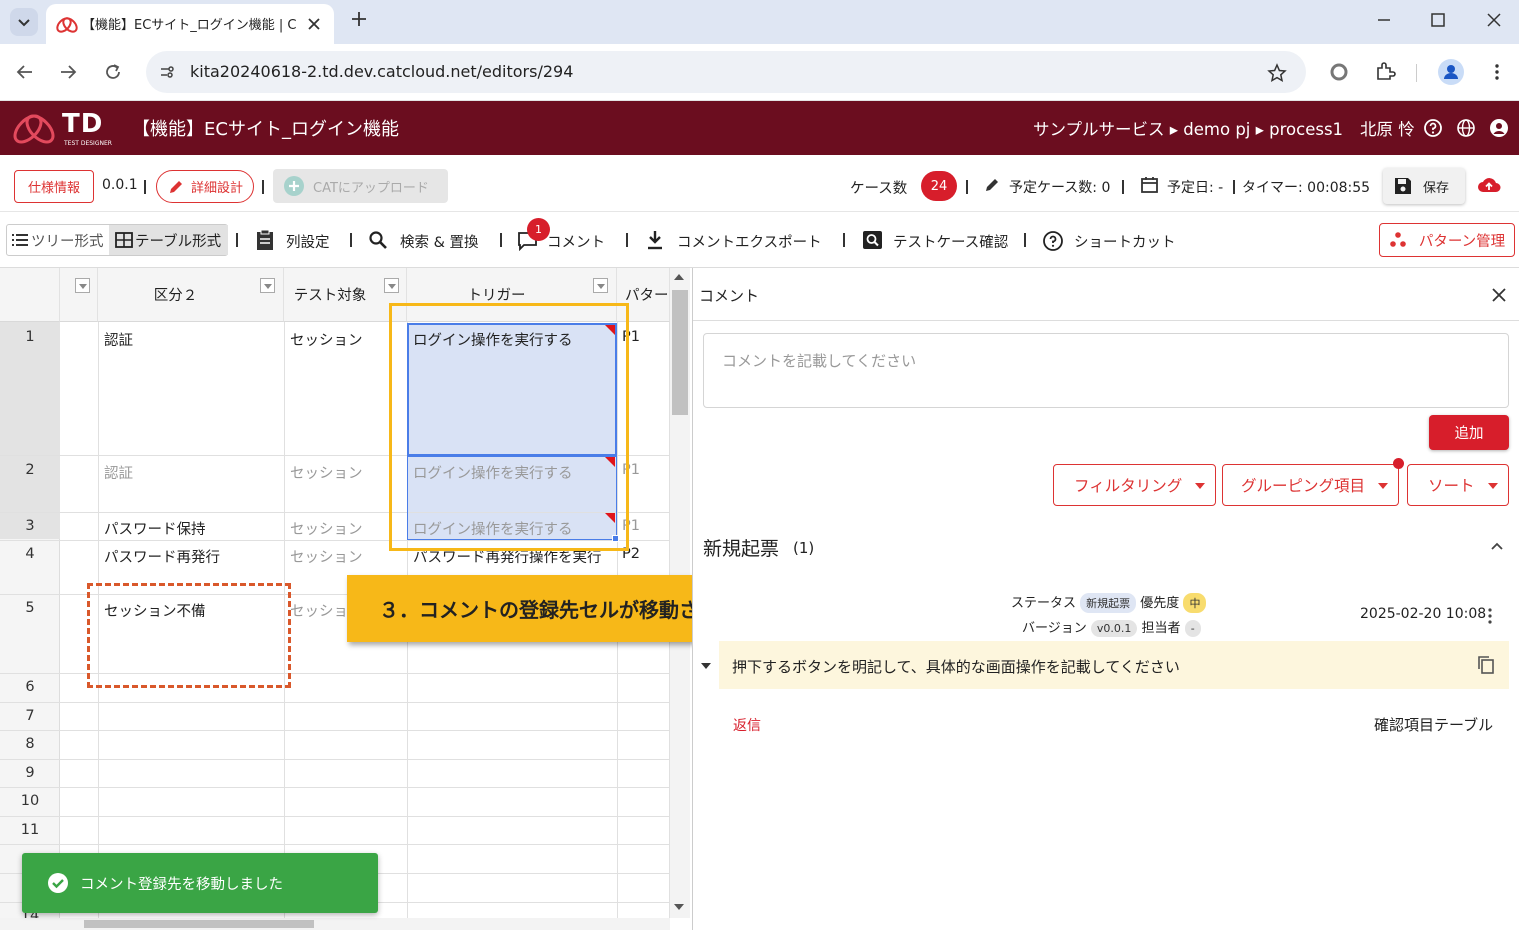  Describe the element at coordinates (950, 241) in the screenshot. I see `testcase-check-button: テストケース確認` at that location.